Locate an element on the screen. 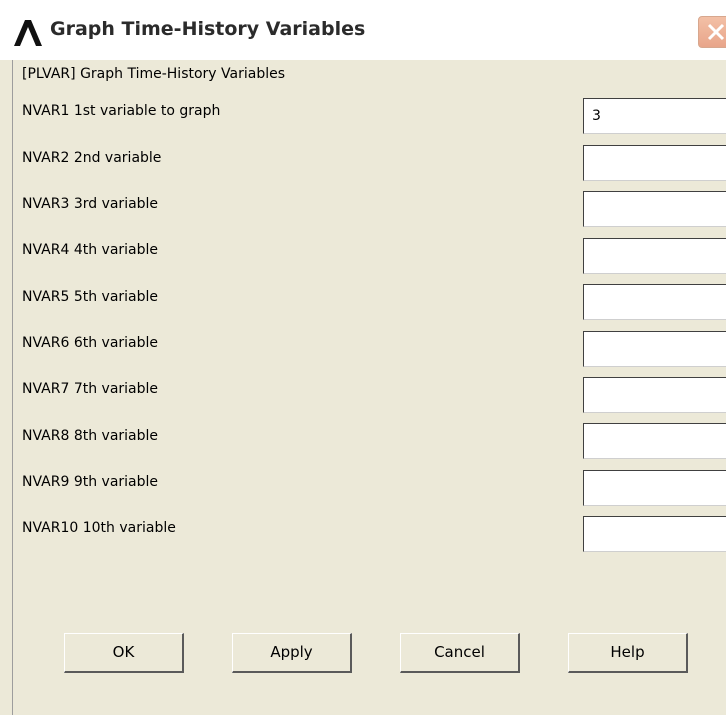 The width and height of the screenshot is (726, 715). apply-button: Apply is located at coordinates (292, 653).